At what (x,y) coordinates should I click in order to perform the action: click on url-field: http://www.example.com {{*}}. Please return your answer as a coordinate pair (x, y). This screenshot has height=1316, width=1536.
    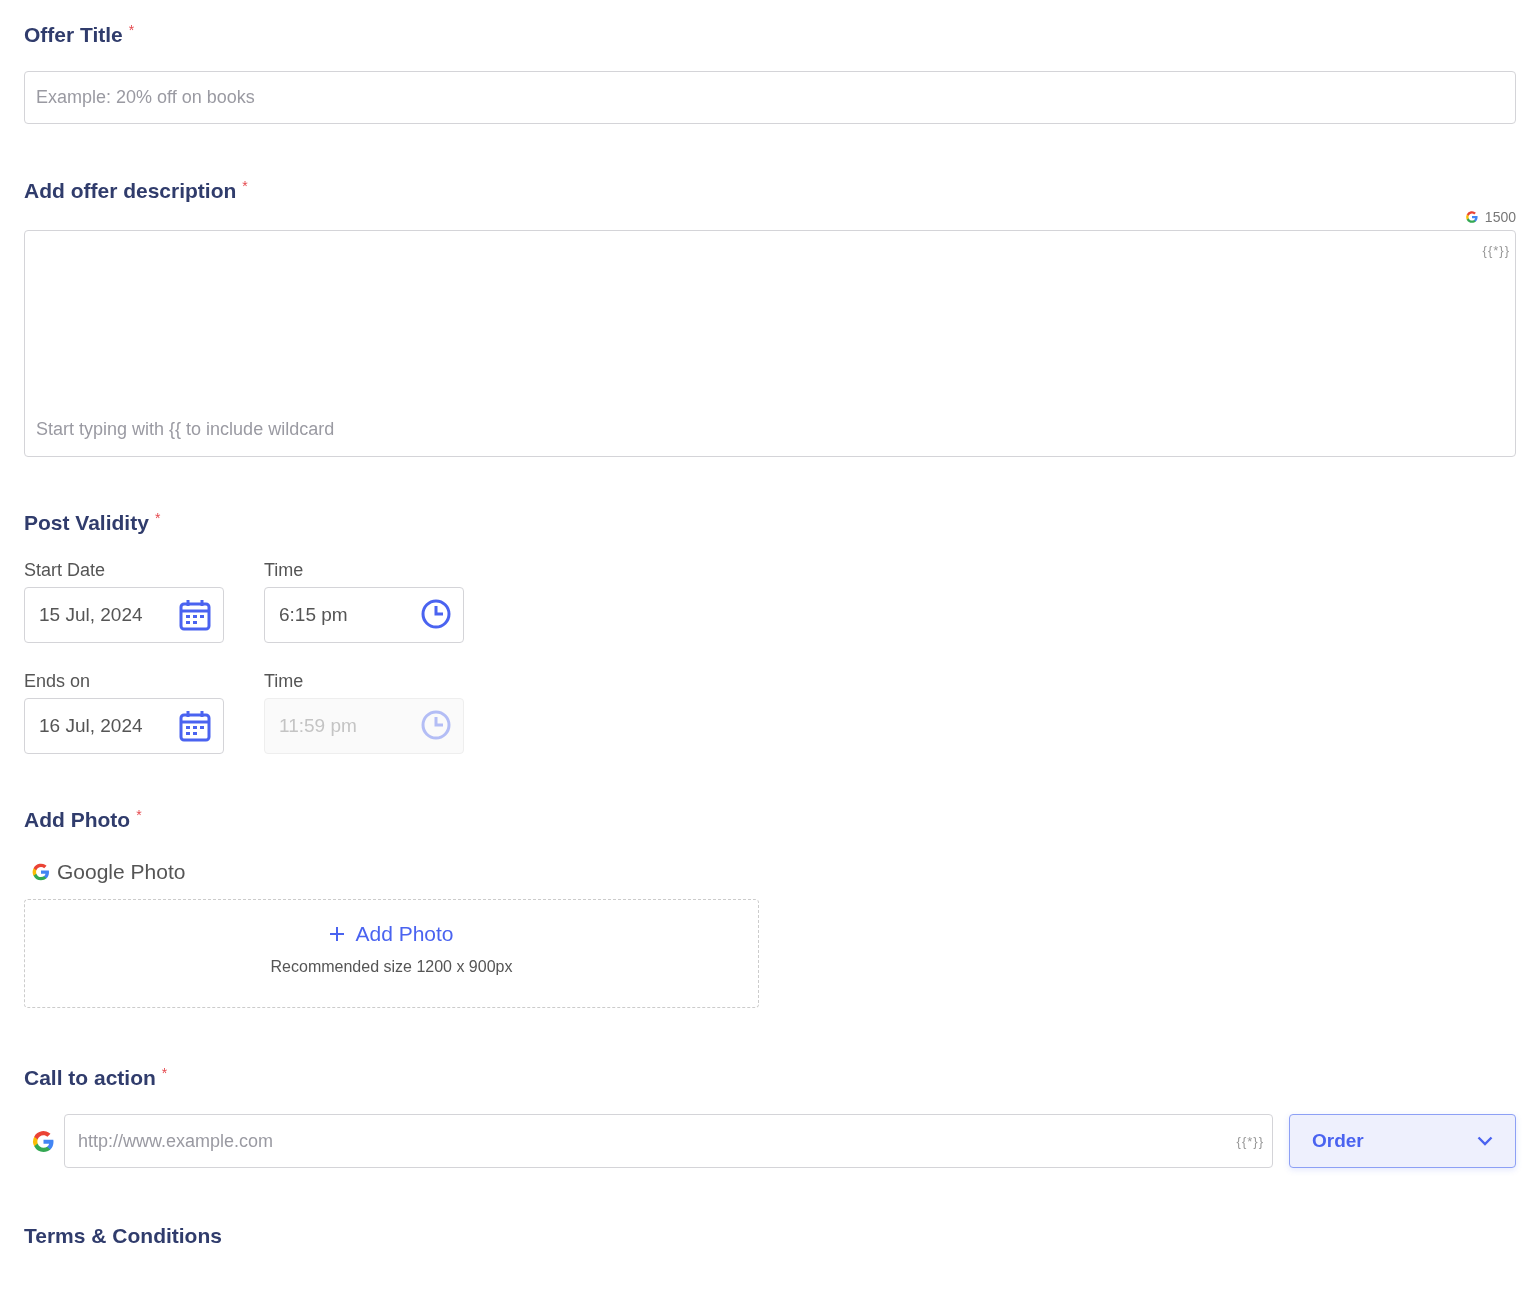
    Looking at the image, I should click on (668, 1141).